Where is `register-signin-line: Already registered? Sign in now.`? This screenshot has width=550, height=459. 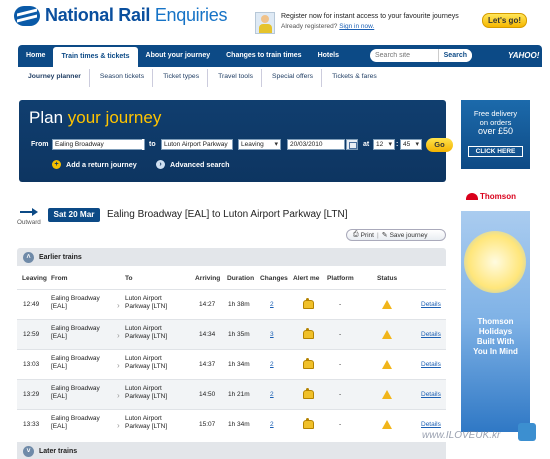 register-signin-line: Already registered? Sign in now. is located at coordinates (328, 26).